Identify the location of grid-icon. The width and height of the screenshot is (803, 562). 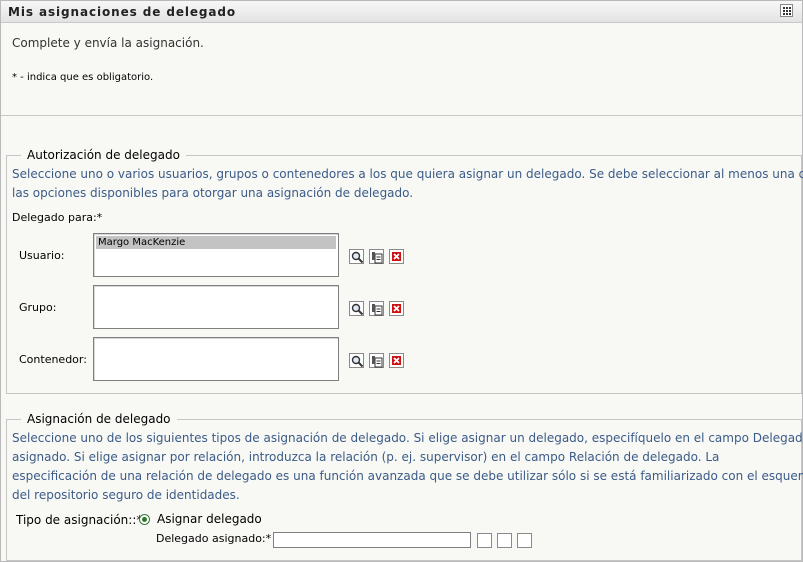
(786, 10).